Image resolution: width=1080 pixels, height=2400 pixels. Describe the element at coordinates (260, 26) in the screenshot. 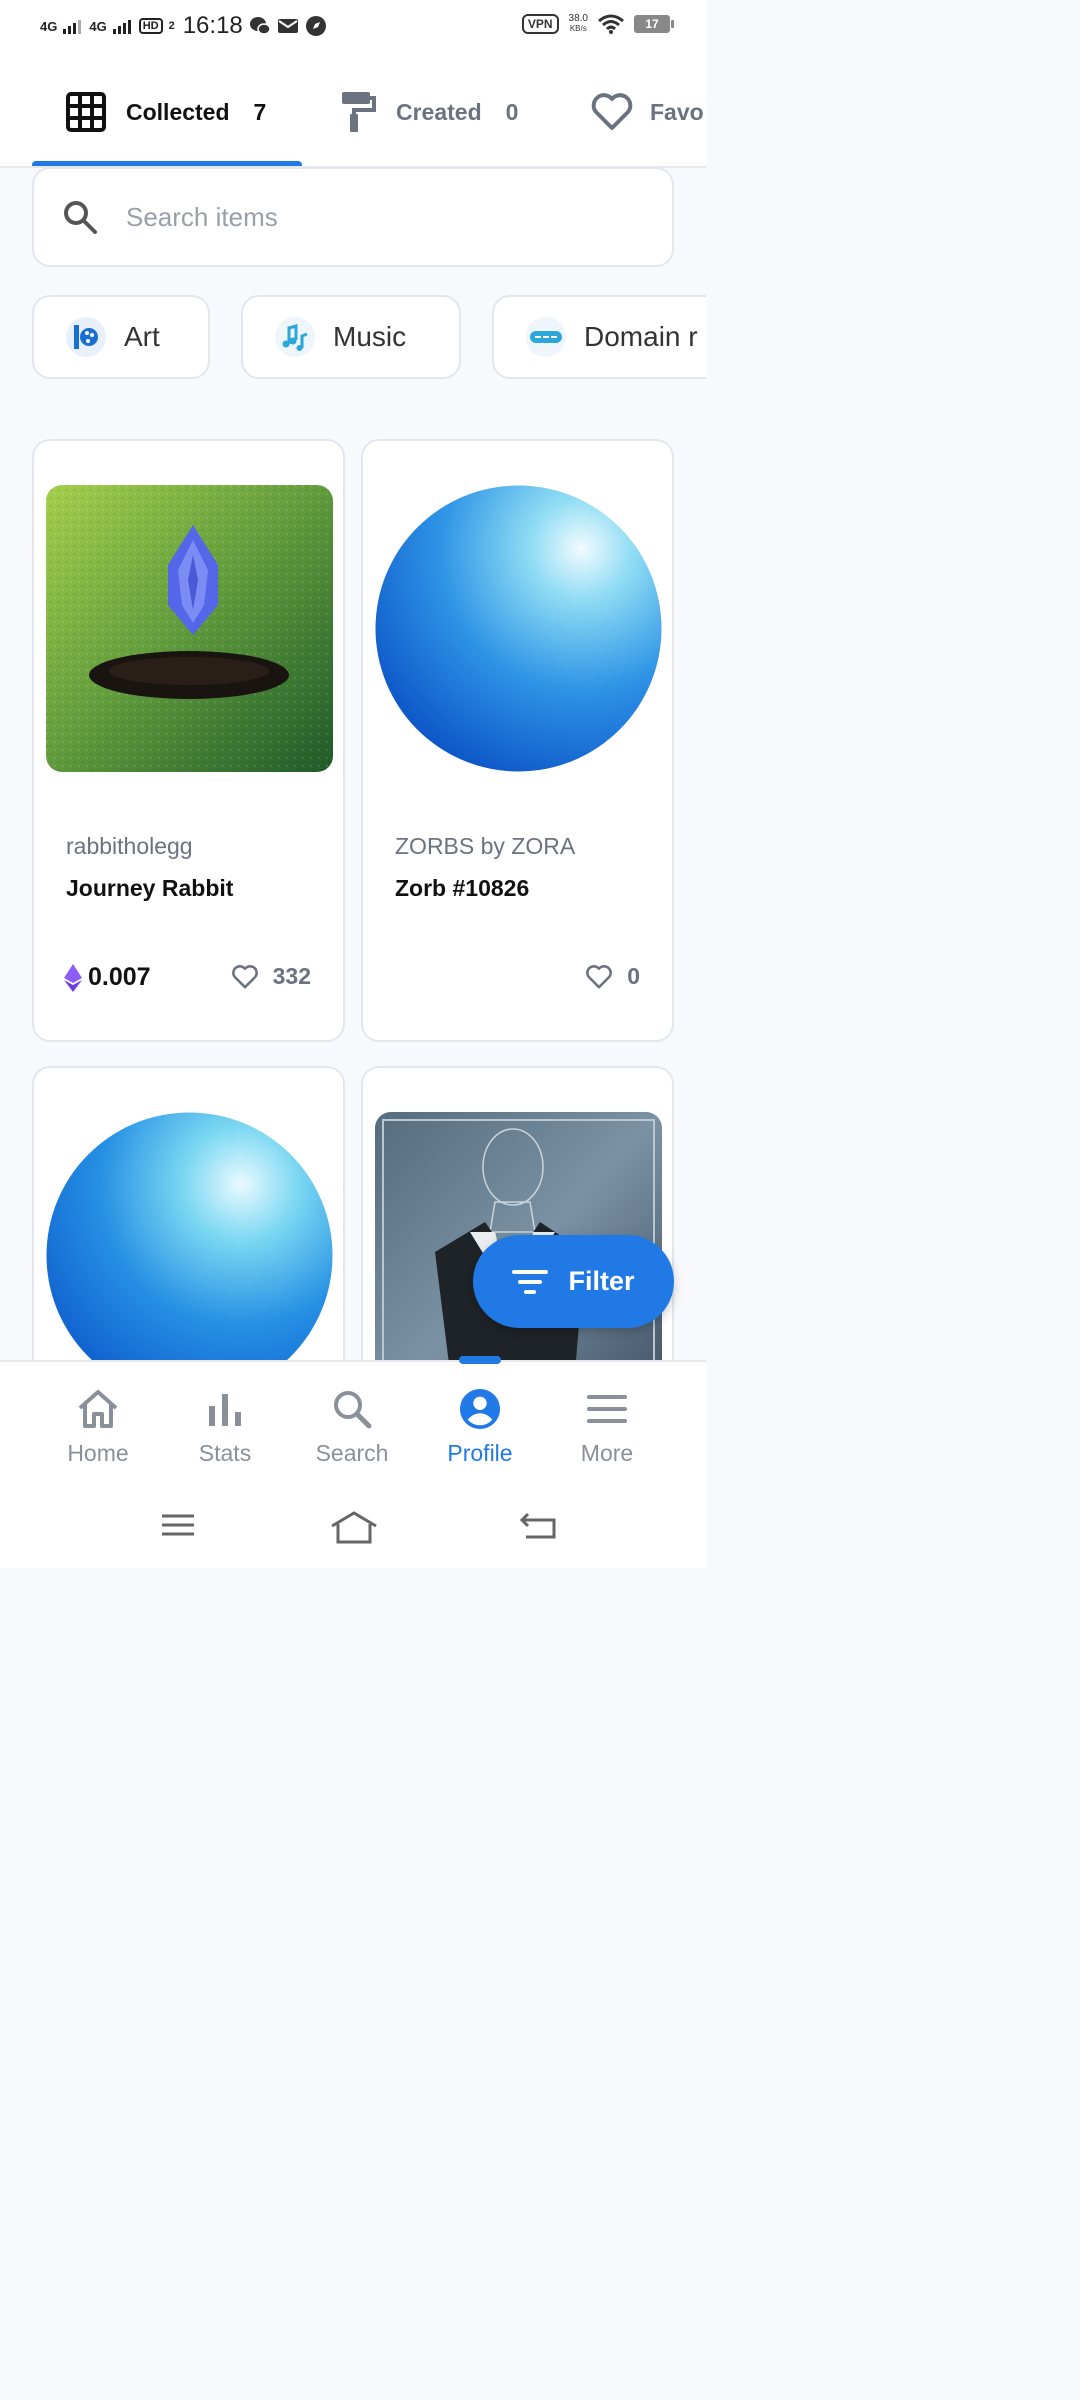

I see `wechat-icon` at that location.